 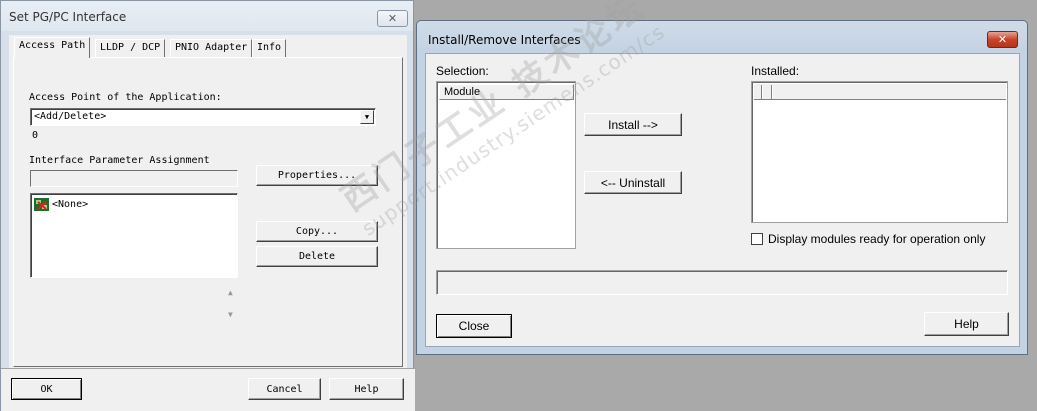 I want to click on dialog-title: Set PG/PC Interface, so click(x=68, y=17).